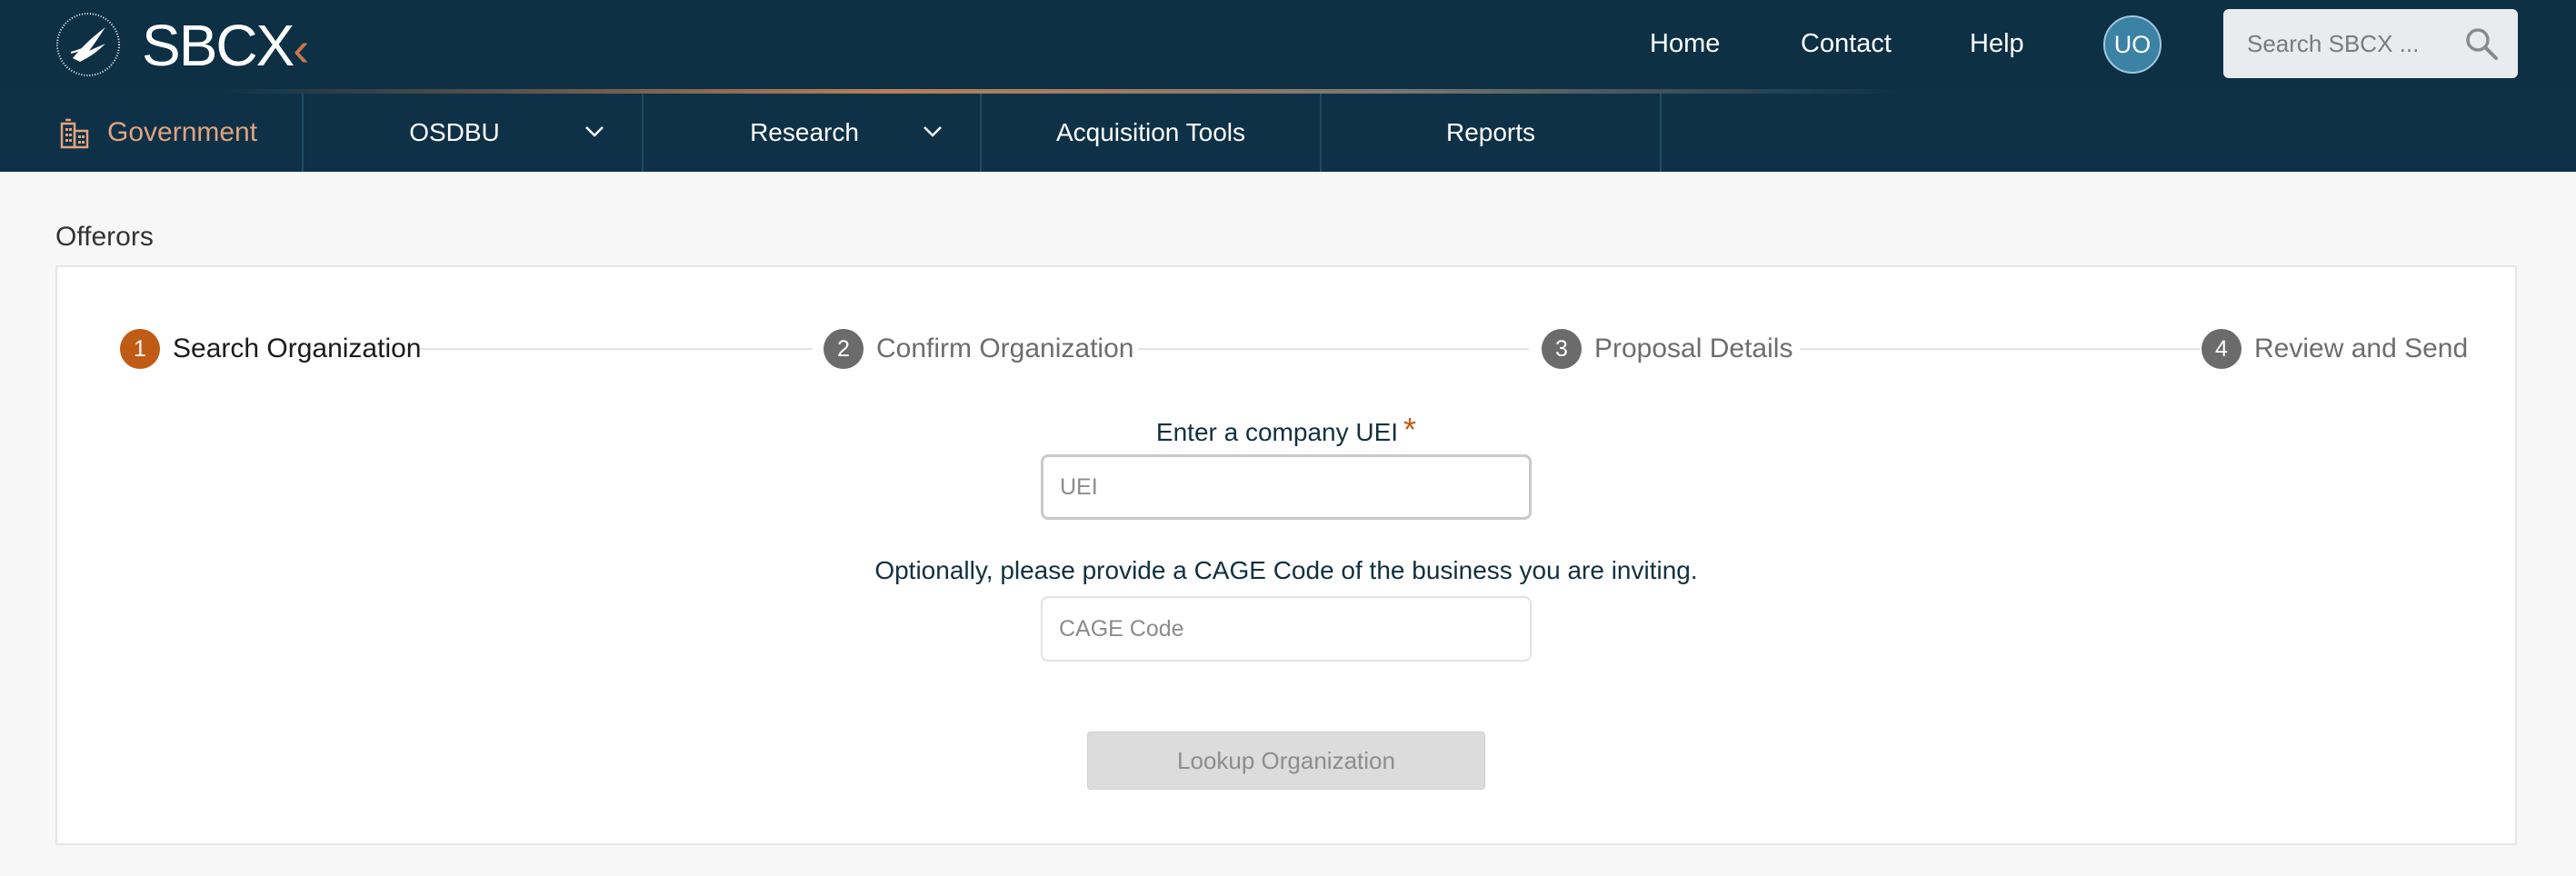  I want to click on nav-acquisition-tools-label: Acquisition Tools, so click(1150, 132).